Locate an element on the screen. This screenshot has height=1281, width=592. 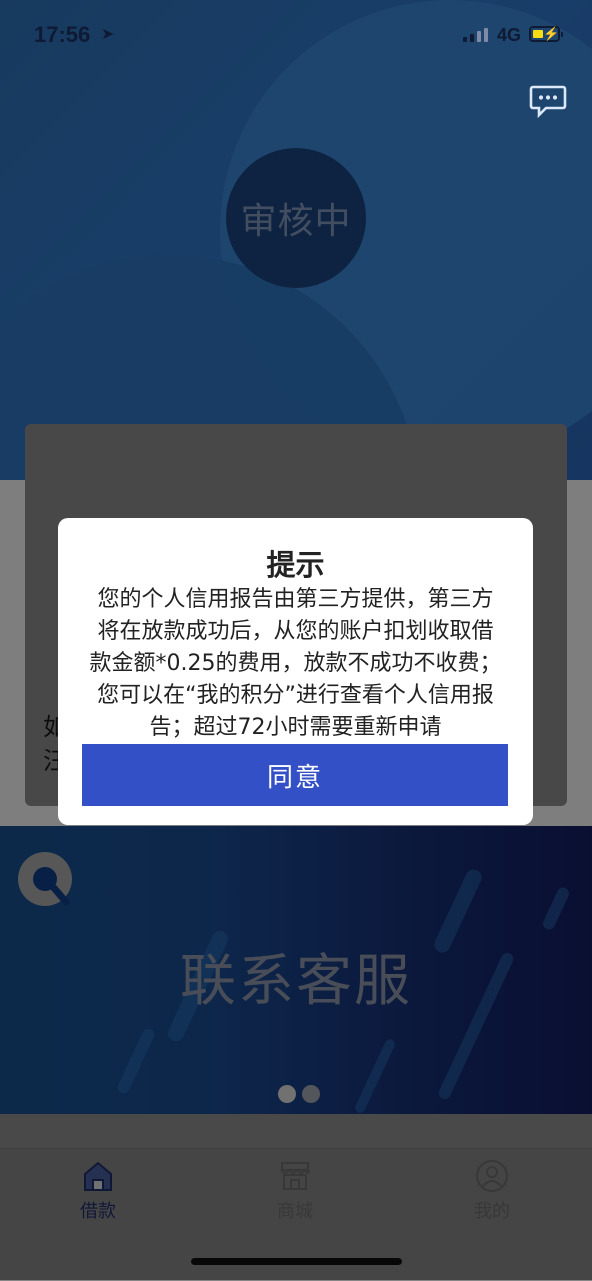
dialog-message-line: 款金额*0.25的费用，放款不成功不收费； is located at coordinates (295, 663).